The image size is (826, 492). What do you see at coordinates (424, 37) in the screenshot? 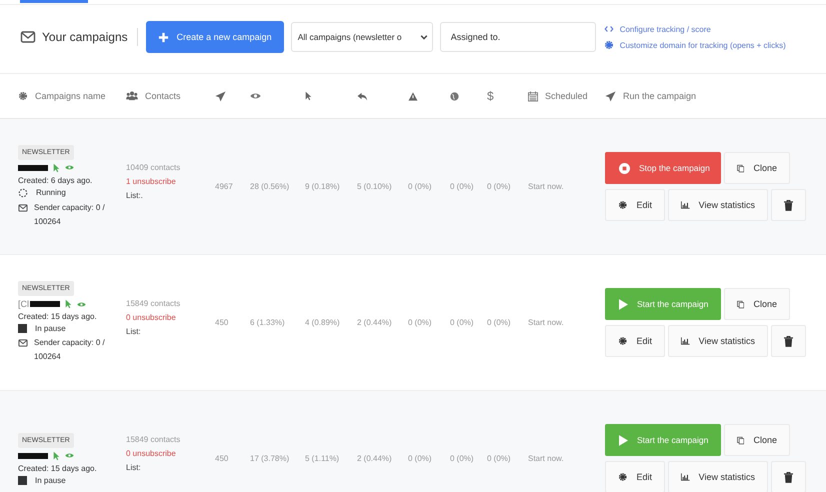
I see `chevron-icon` at bounding box center [424, 37].